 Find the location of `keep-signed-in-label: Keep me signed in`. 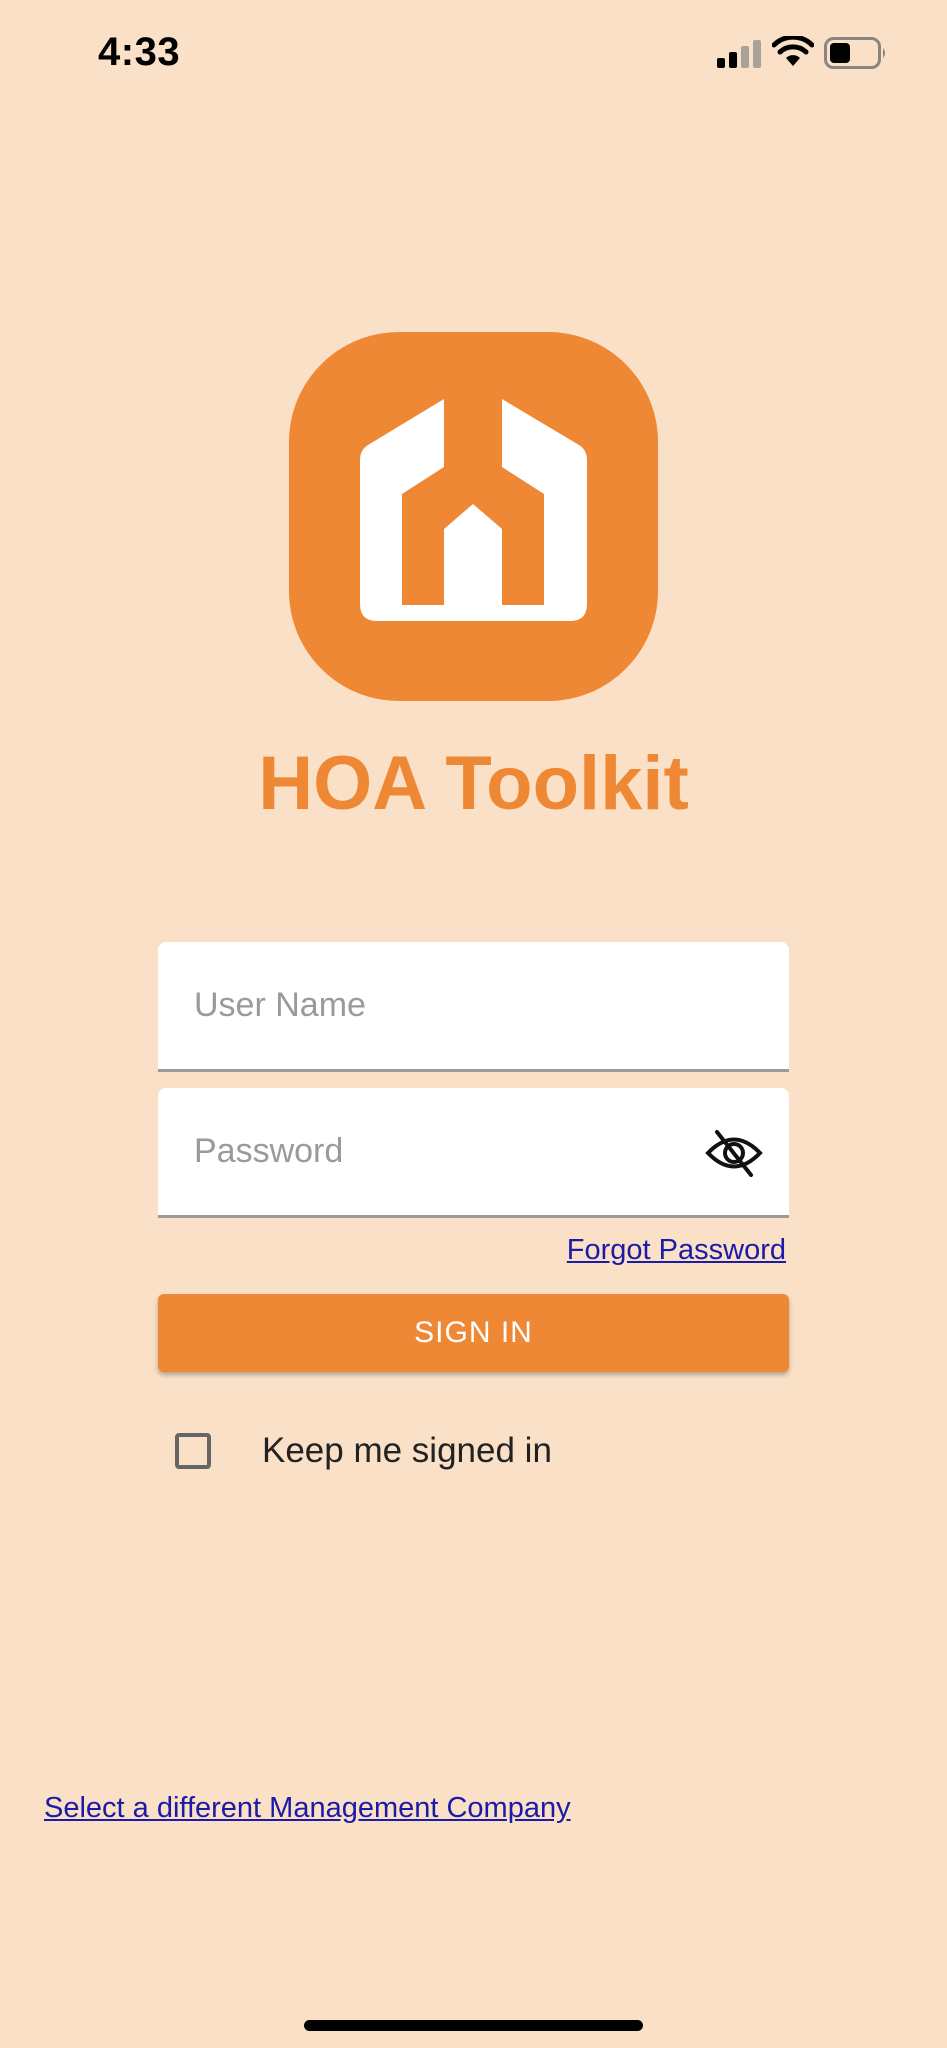

keep-signed-in-label: Keep me signed in is located at coordinates (407, 1450).